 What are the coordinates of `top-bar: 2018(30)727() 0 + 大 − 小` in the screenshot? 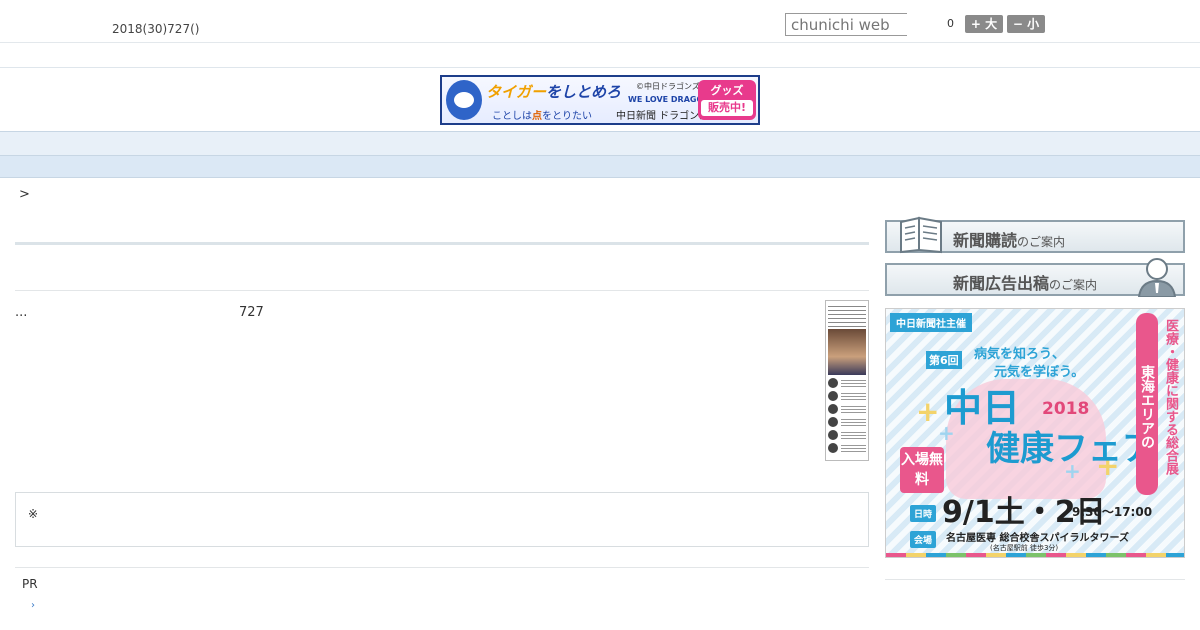 It's located at (600, 21).